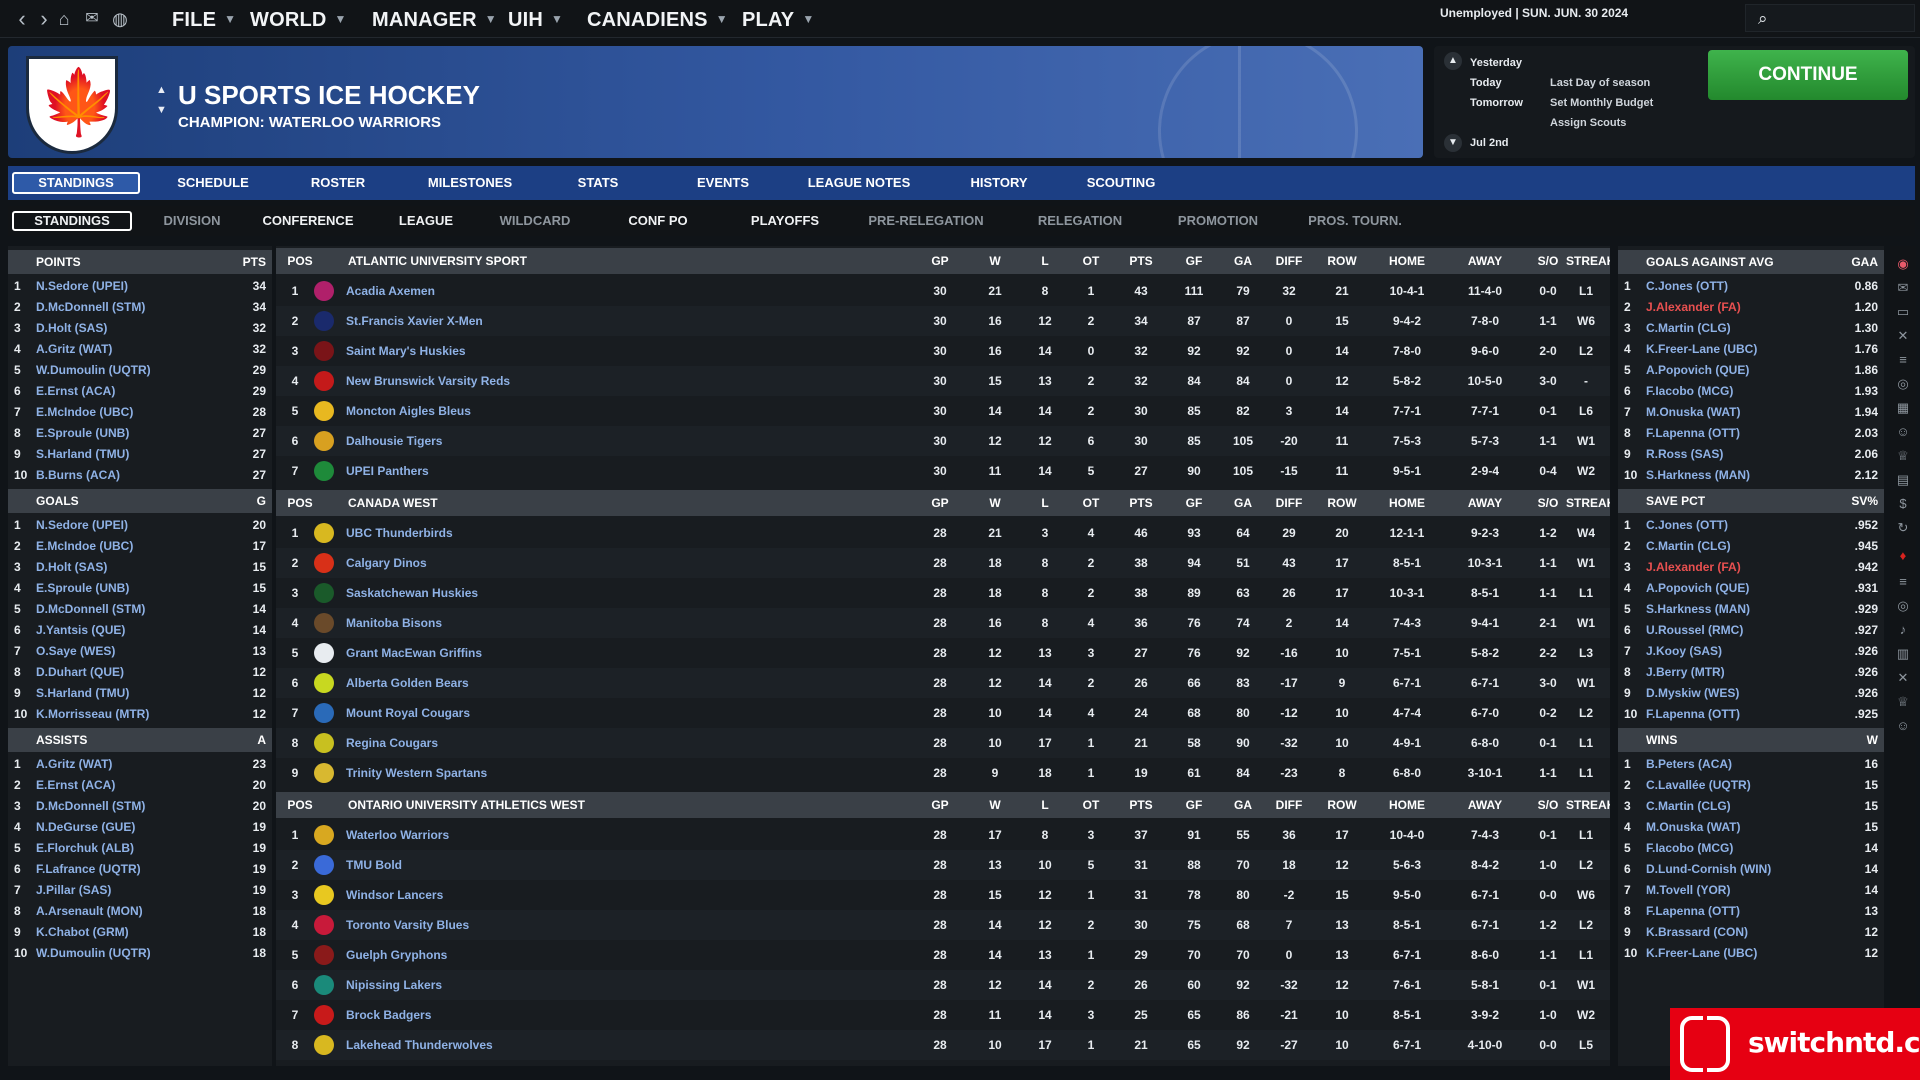 The width and height of the screenshot is (1920, 1080). Describe the element at coordinates (535, 19) in the screenshot. I see `menu-uih: UIH ▼` at that location.